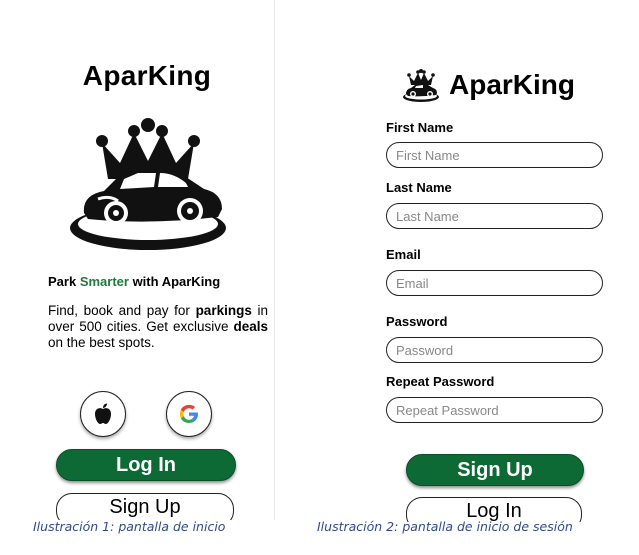 The height and width of the screenshot is (555, 639). Describe the element at coordinates (494, 216) in the screenshot. I see `last-name-input: Last Name` at that location.